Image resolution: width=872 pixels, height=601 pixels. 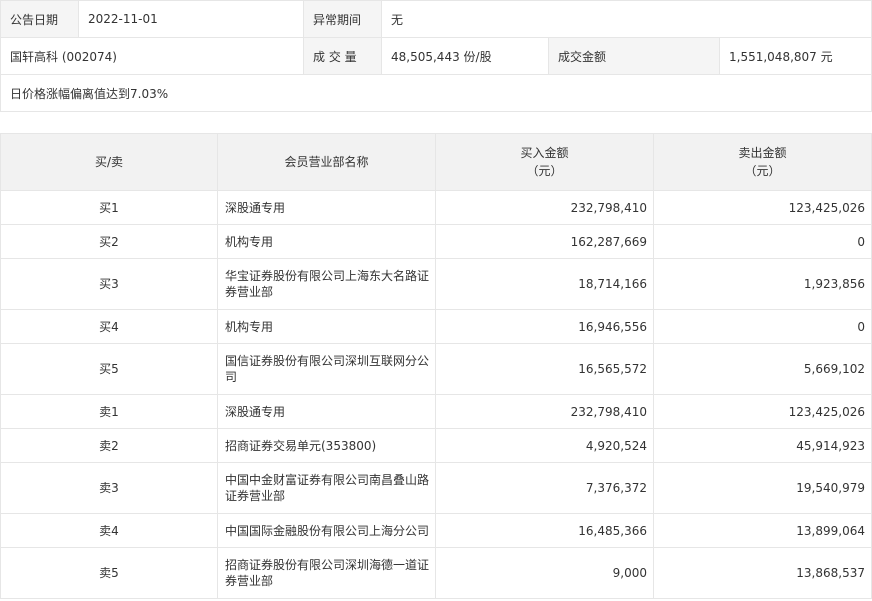 I want to click on row-buy-amount: 4,920,524, so click(x=544, y=445).